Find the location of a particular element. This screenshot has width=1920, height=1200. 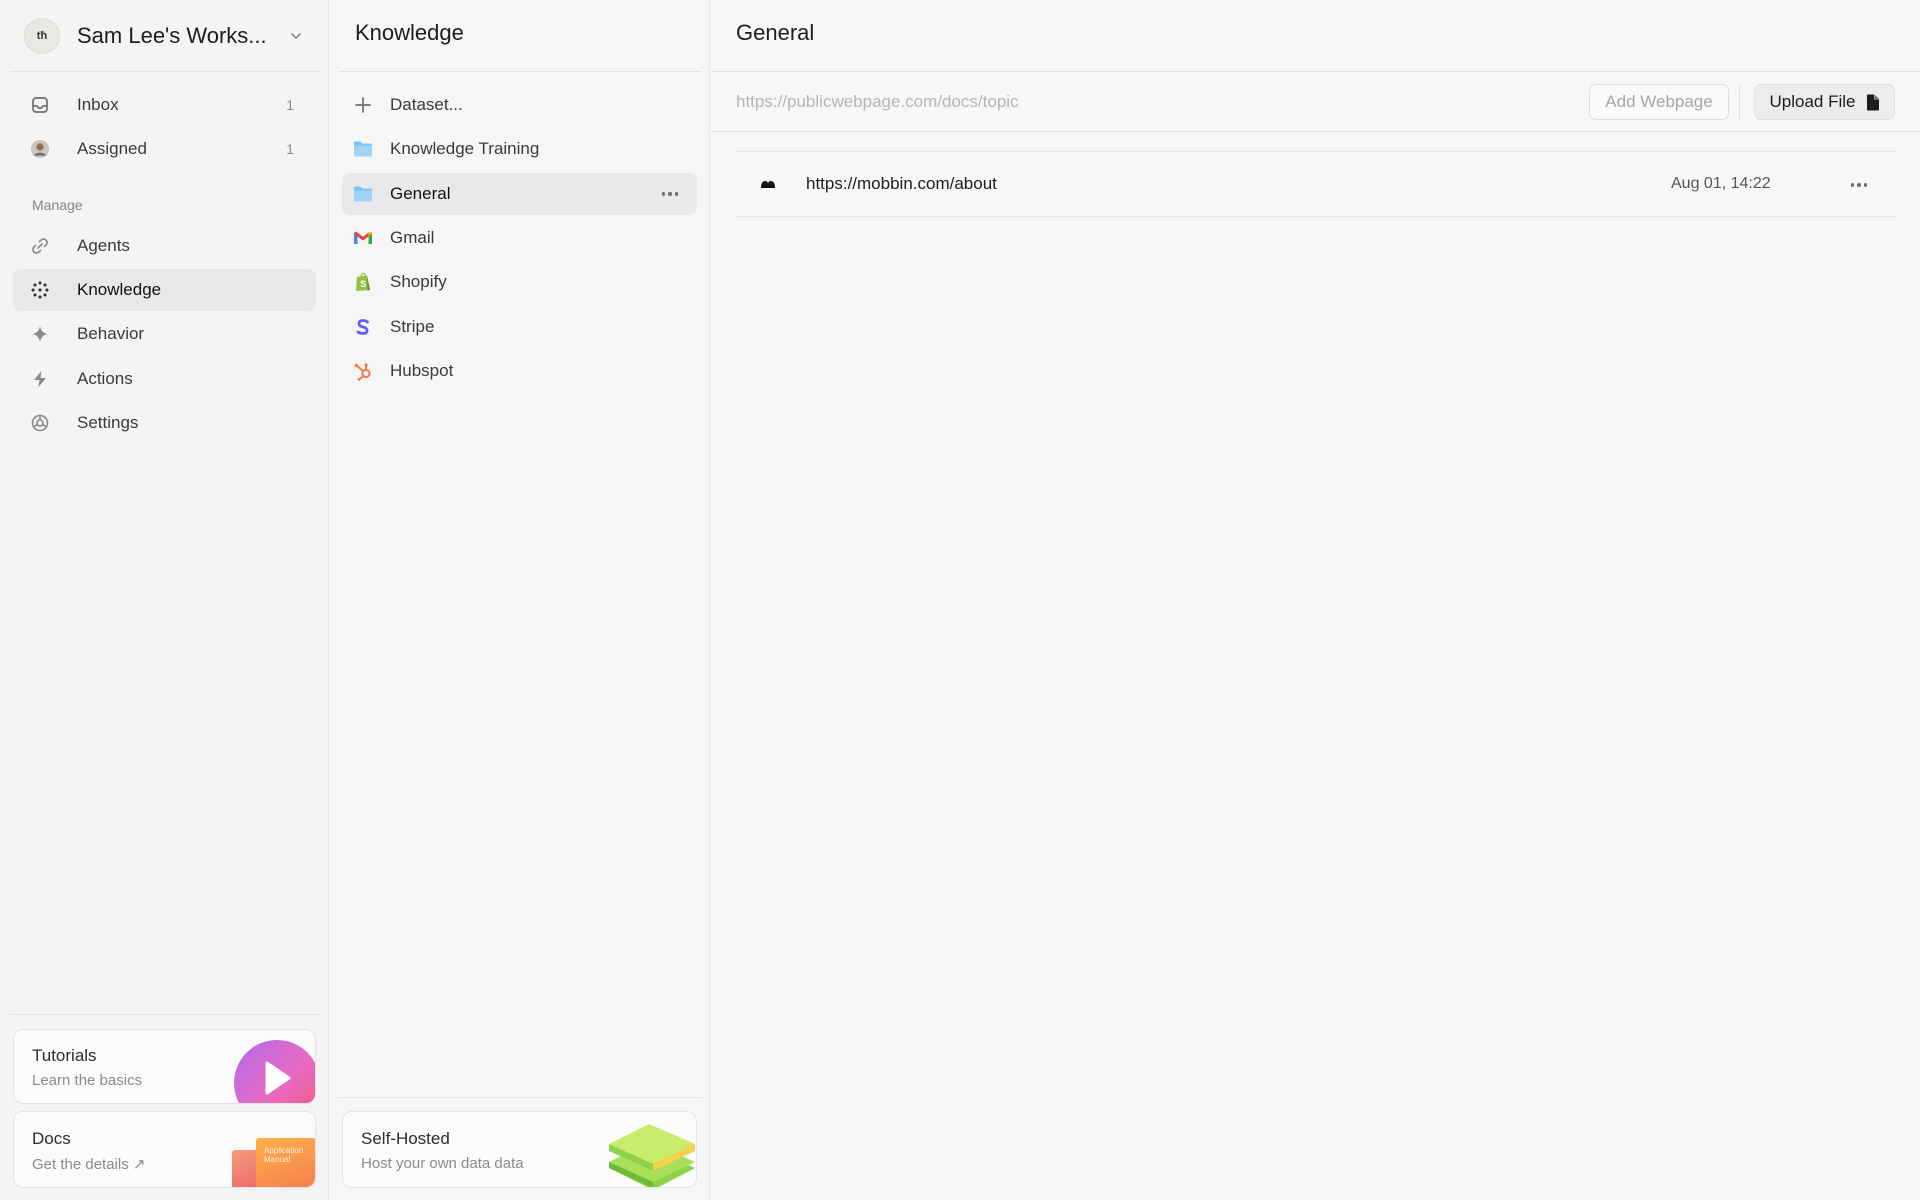

link-icon is located at coordinates (40, 246).